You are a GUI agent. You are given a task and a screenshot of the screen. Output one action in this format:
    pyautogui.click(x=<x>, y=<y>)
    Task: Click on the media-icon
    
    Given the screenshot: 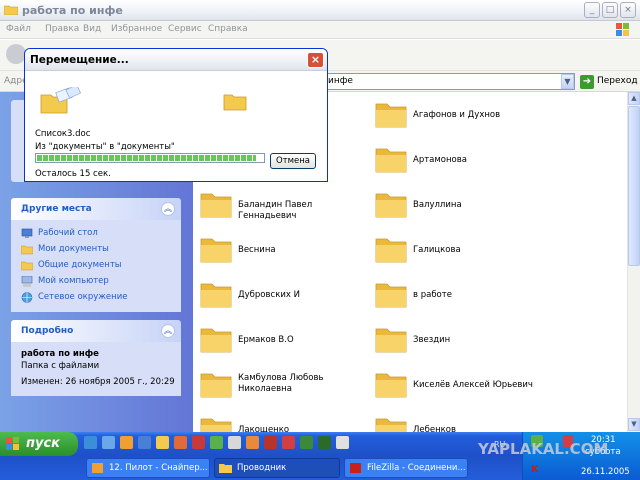 What is the action you would take?
    pyautogui.click(x=126, y=442)
    